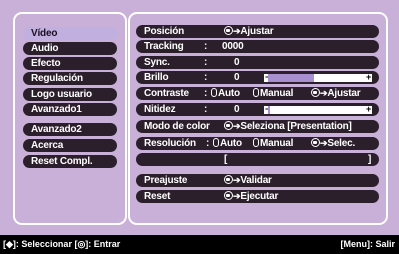 The height and width of the screenshot is (254, 399). Describe the element at coordinates (70, 145) in the screenshot. I see `menu-item-acerca: Acerca` at that location.